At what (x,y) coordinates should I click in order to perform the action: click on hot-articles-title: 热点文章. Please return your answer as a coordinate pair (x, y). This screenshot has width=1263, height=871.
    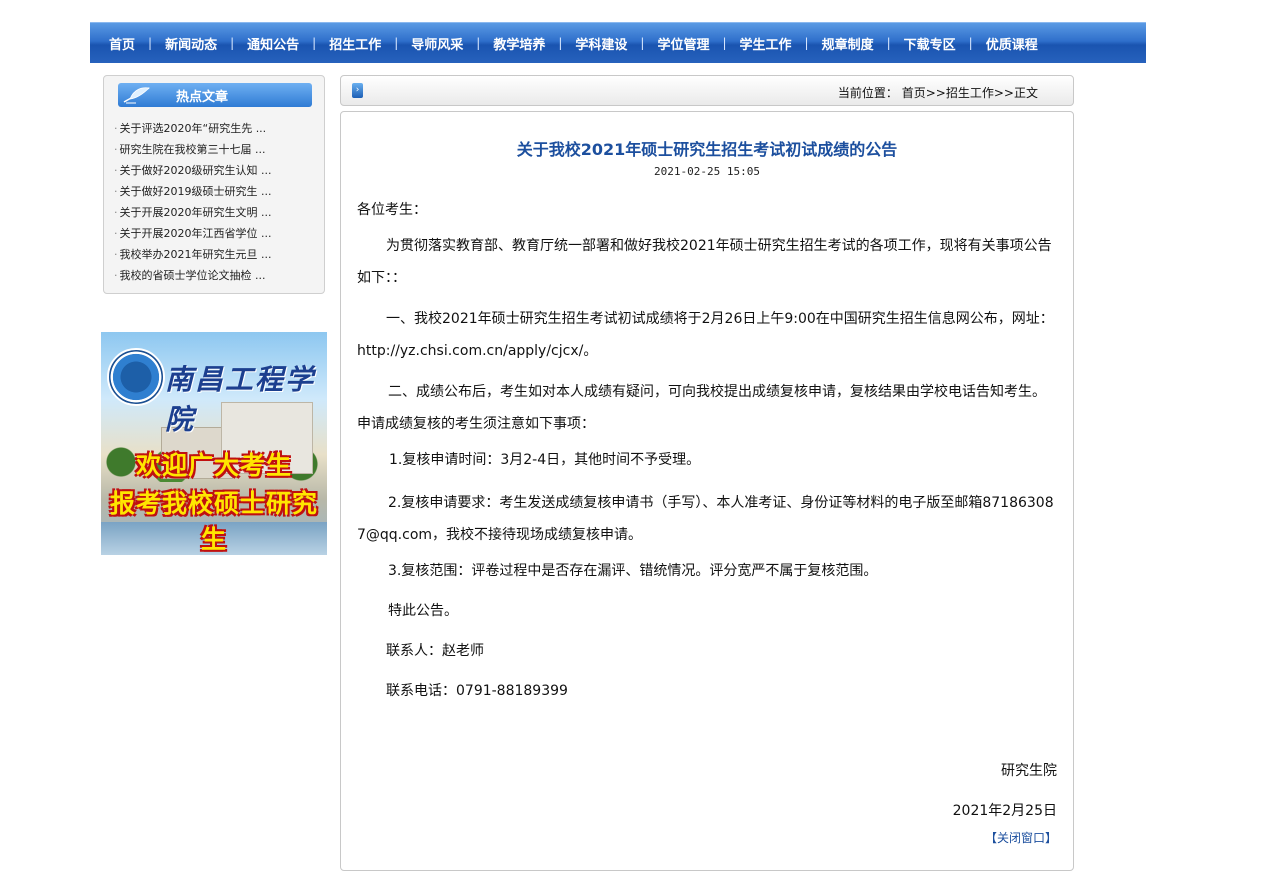
    Looking at the image, I should click on (202, 97).